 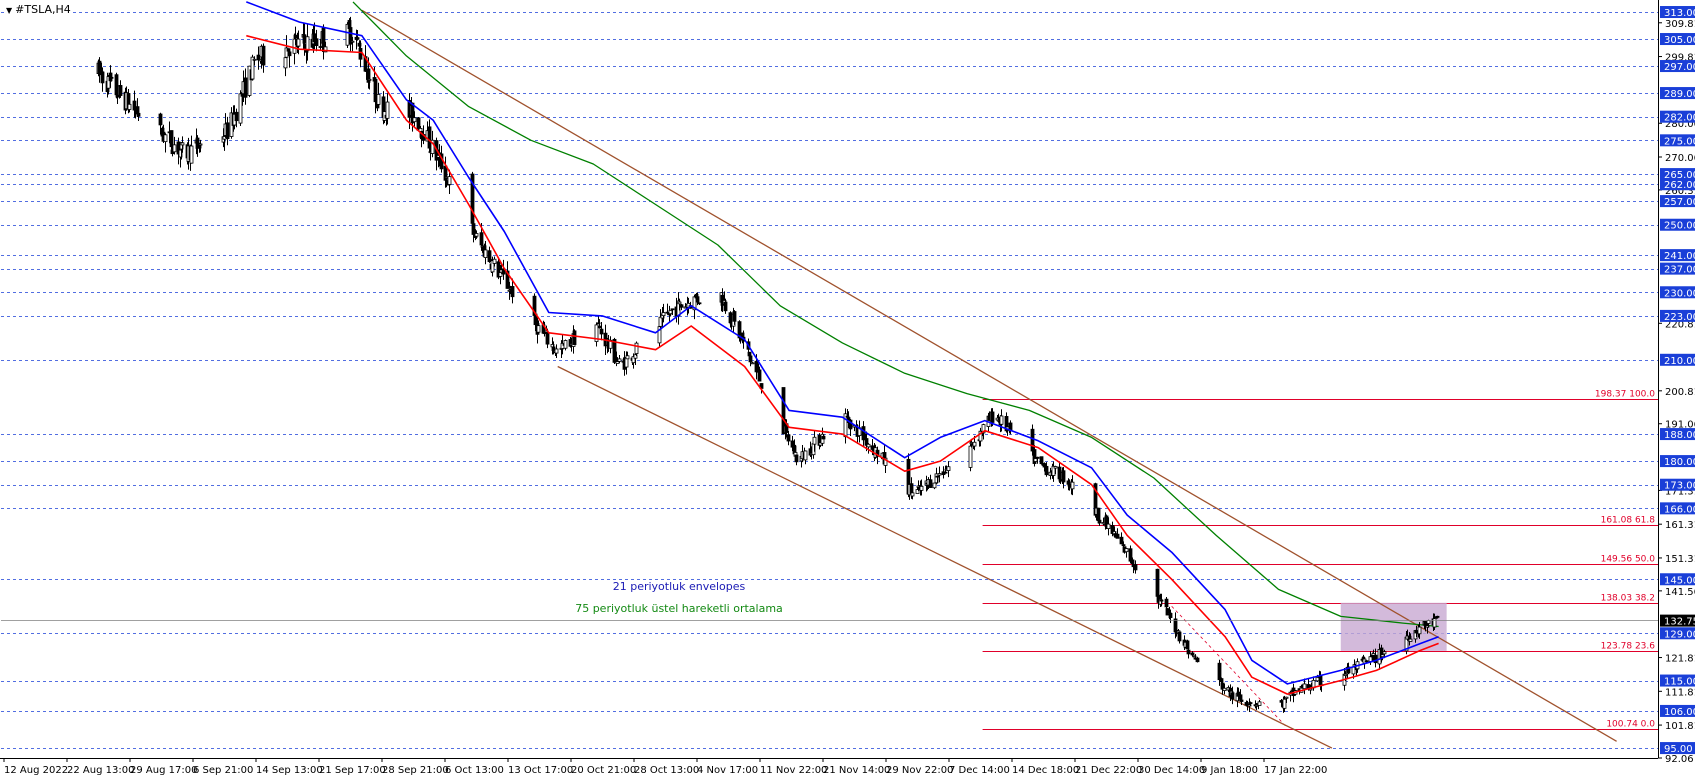 What do you see at coordinates (1630, 725) in the screenshot?
I see `fib-level-label: 100.74 0.0` at bounding box center [1630, 725].